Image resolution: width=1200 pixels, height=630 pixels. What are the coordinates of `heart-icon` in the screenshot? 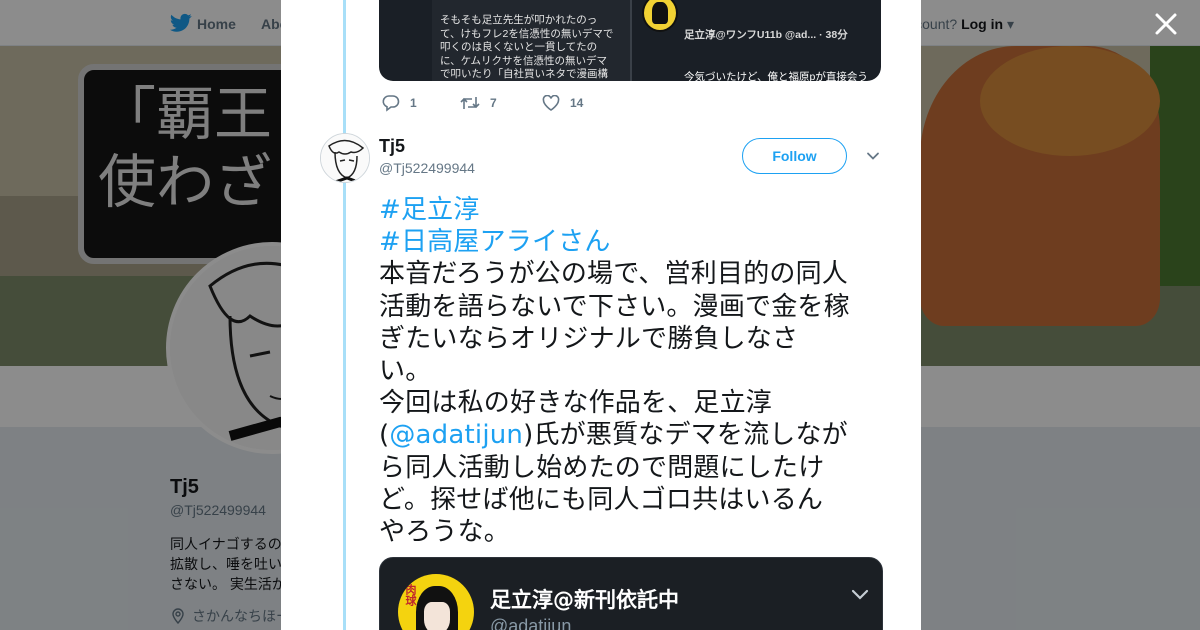 It's located at (551, 103).